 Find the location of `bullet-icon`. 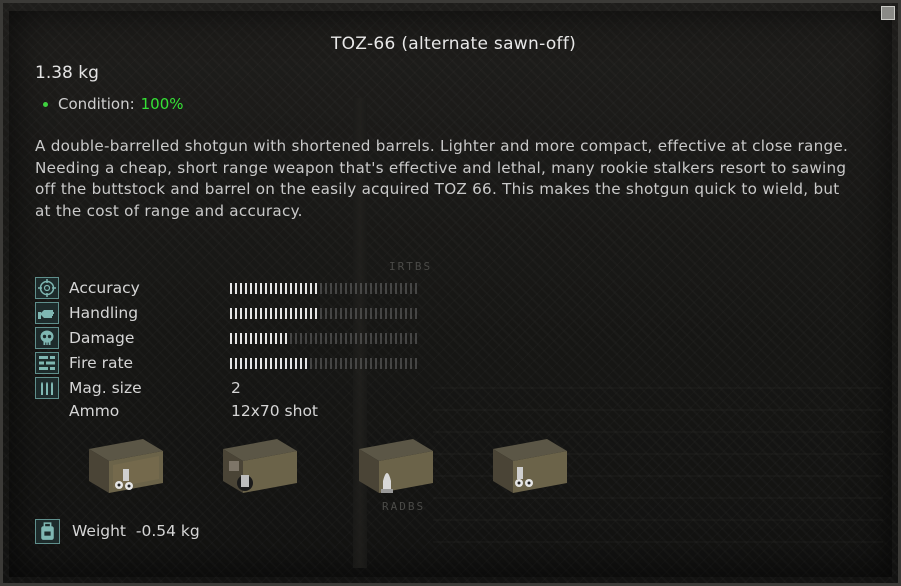

bullet-icon is located at coordinates (45, 104).